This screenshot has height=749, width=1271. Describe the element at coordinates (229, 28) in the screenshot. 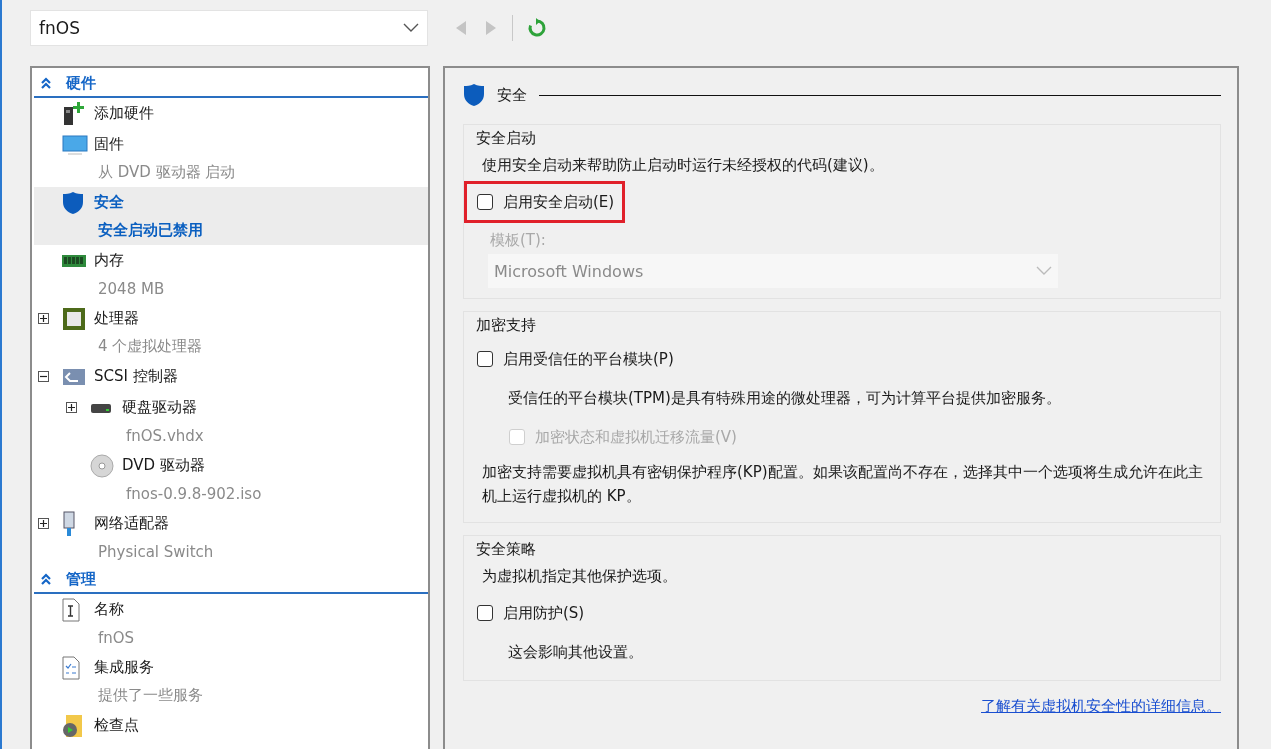

I see `vm-dropdown: fnOS` at that location.